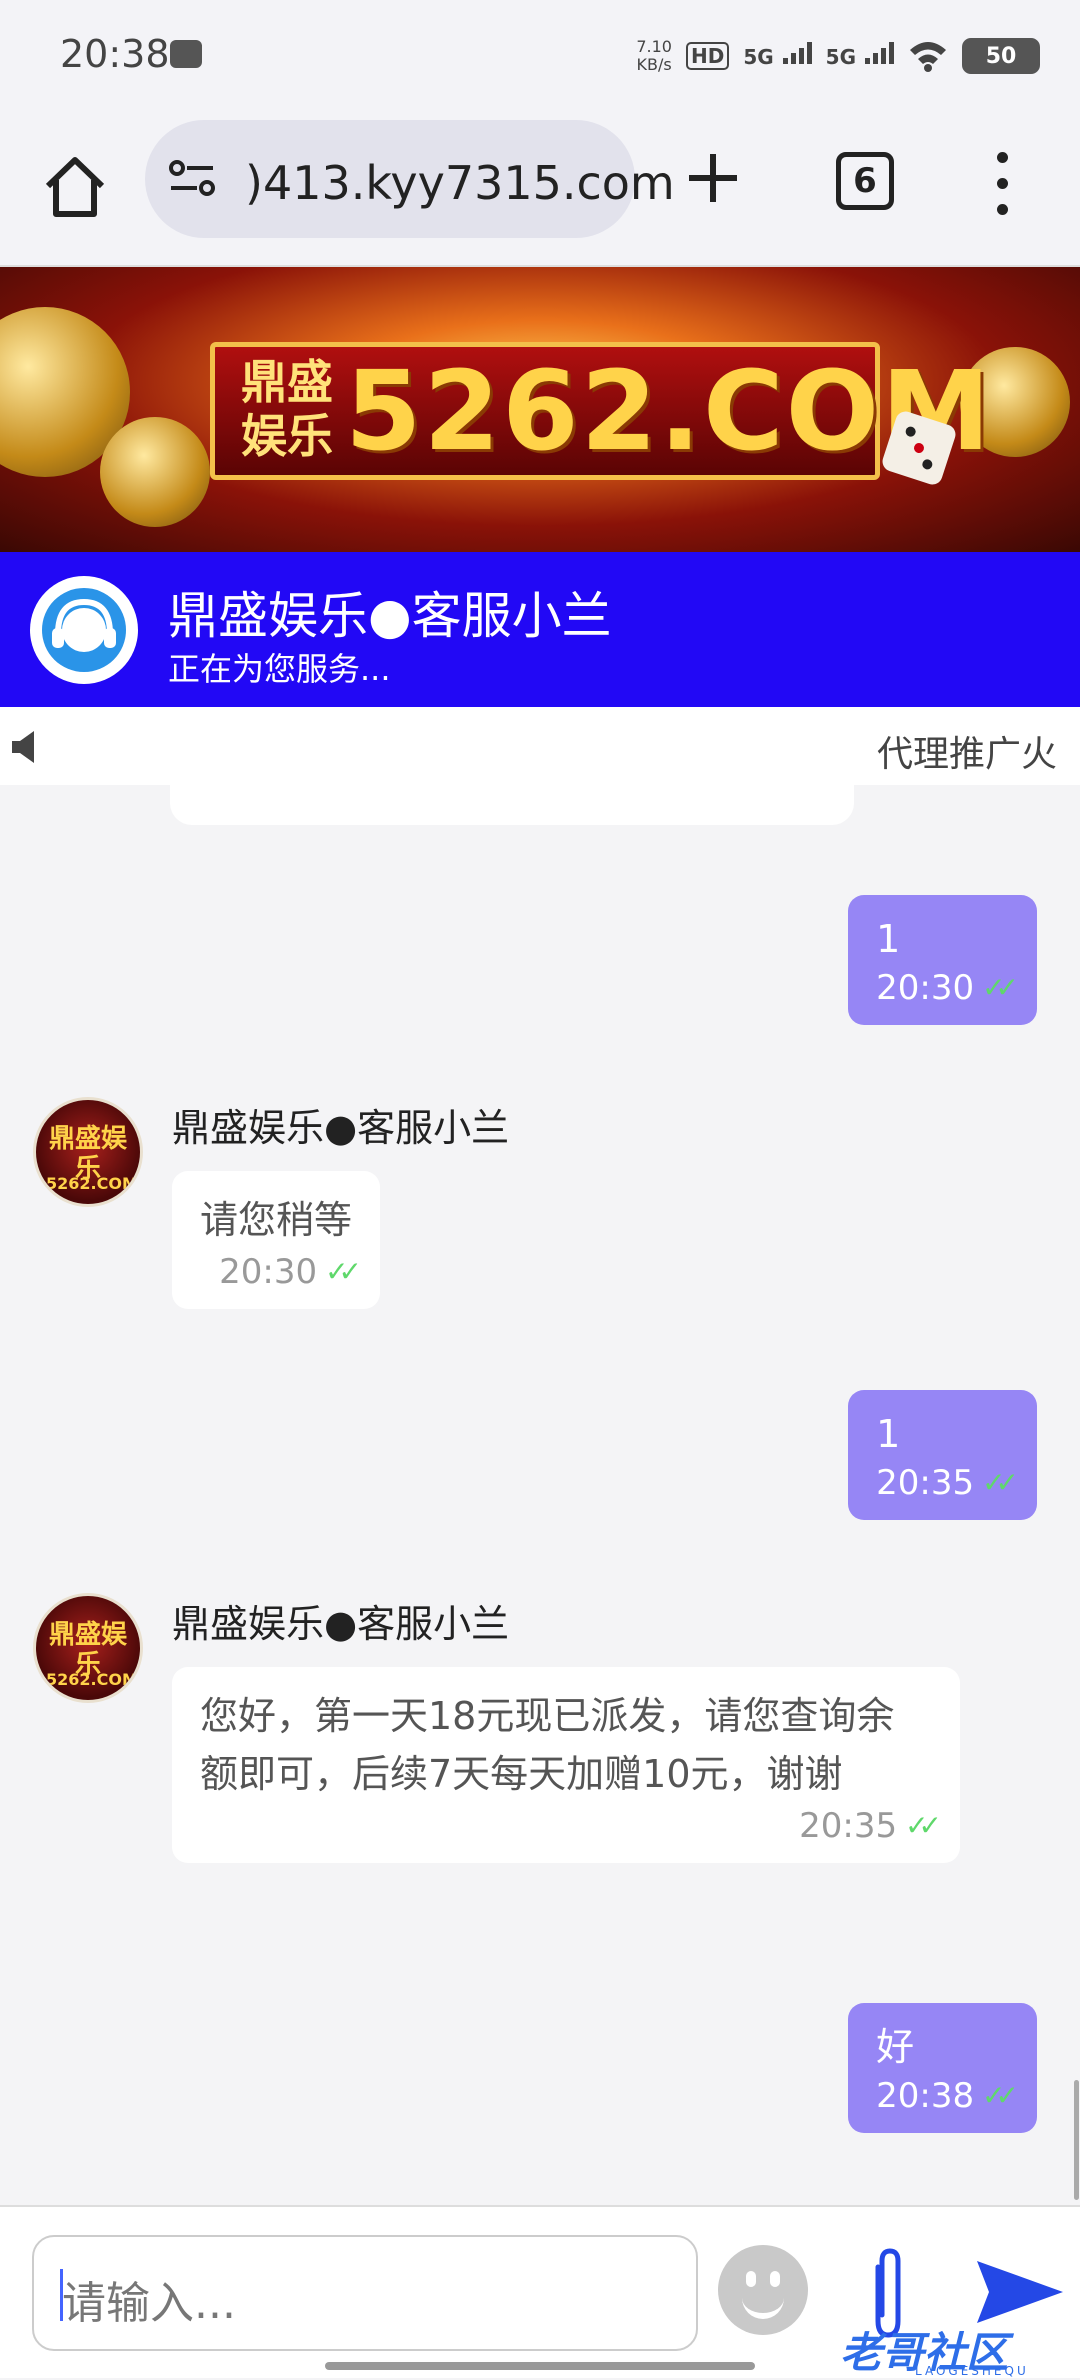 The height and width of the screenshot is (2380, 1080). What do you see at coordinates (865, 181) in the screenshot?
I see `tab-switcher-icon: 6` at bounding box center [865, 181].